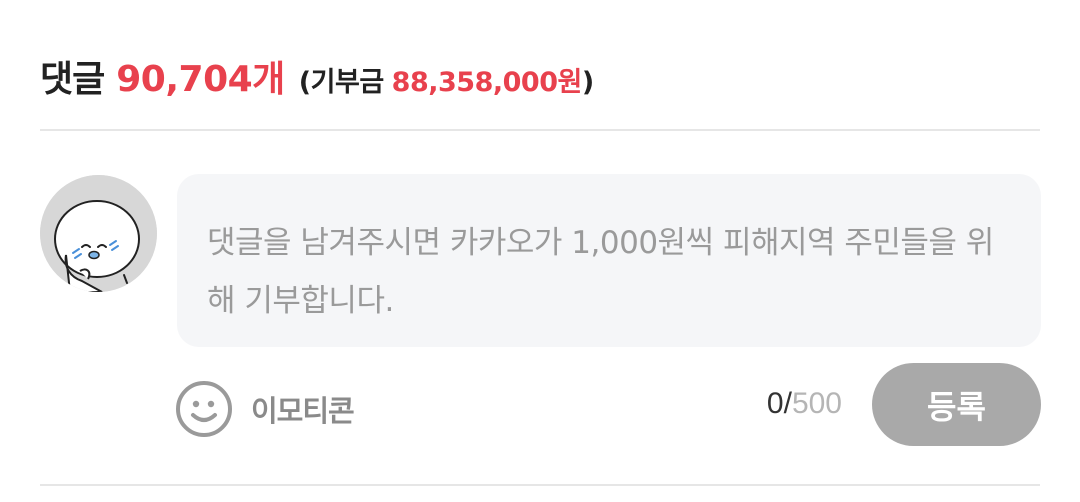 The height and width of the screenshot is (502, 1080). I want to click on avatar, so click(98, 233).